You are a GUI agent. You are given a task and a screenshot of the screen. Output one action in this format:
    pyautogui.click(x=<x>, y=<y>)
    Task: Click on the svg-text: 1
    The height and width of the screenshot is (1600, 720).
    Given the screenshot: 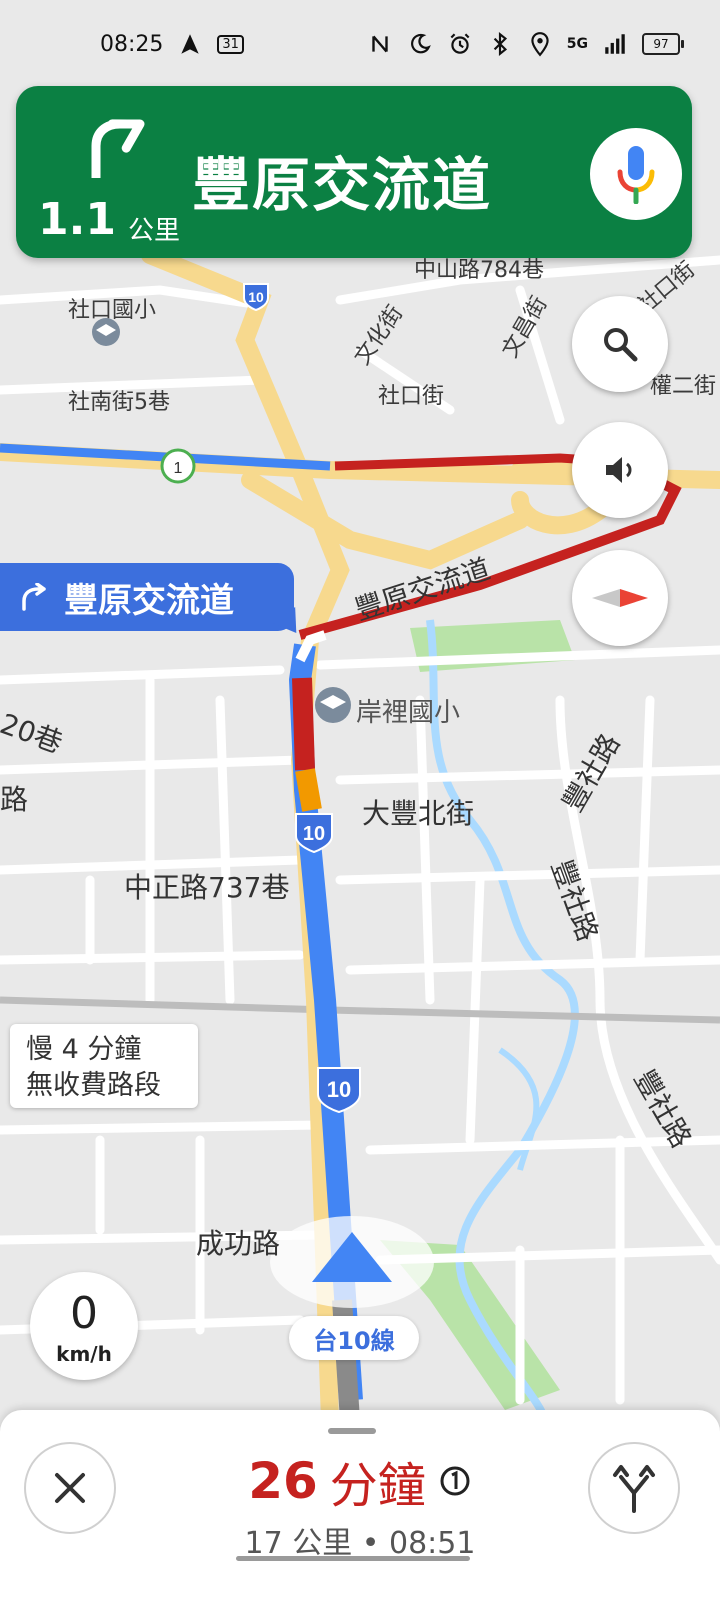 What is the action you would take?
    pyautogui.click(x=178, y=468)
    